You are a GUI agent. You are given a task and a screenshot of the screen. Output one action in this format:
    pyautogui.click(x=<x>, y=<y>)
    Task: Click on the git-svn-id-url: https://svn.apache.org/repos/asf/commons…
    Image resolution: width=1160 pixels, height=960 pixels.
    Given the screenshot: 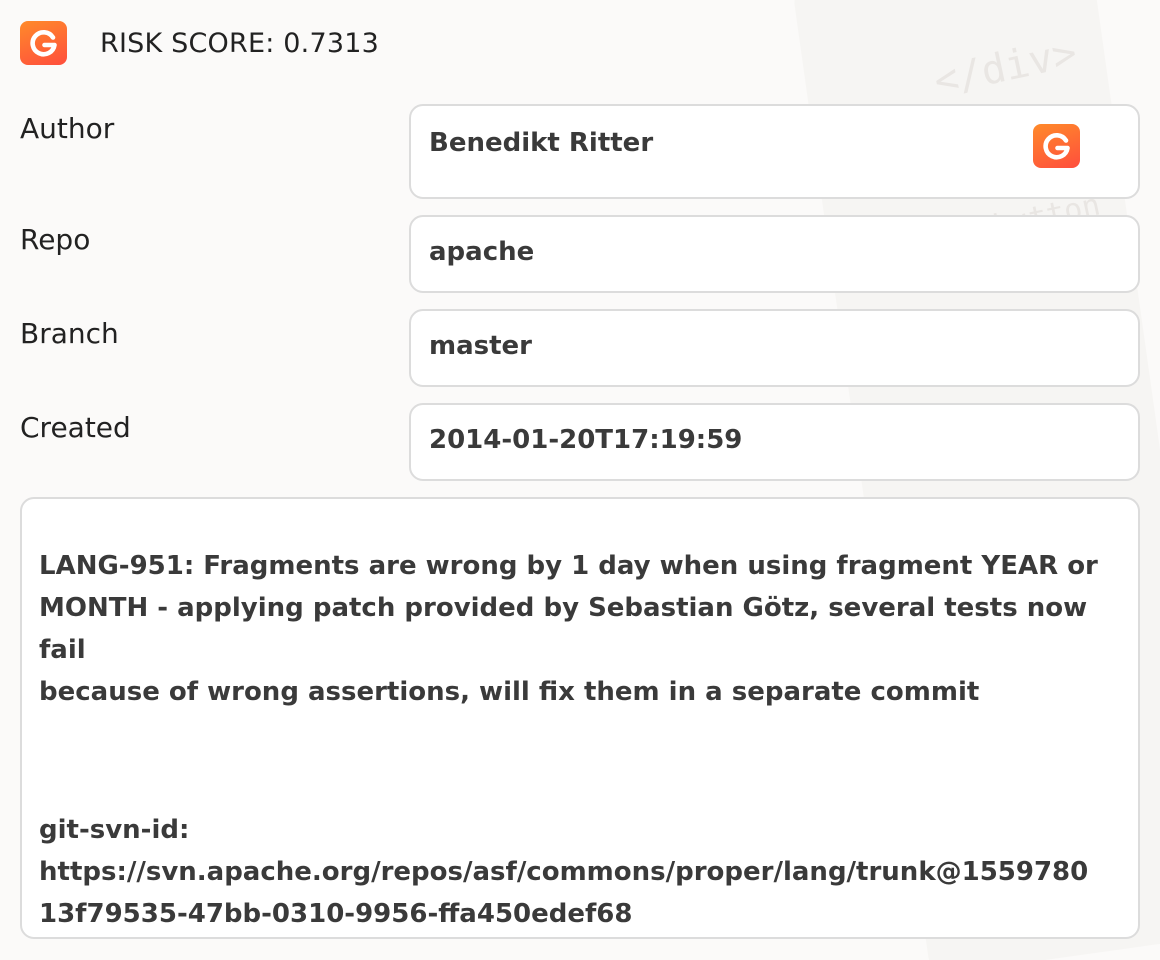 What is the action you would take?
    pyautogui.click(x=564, y=872)
    